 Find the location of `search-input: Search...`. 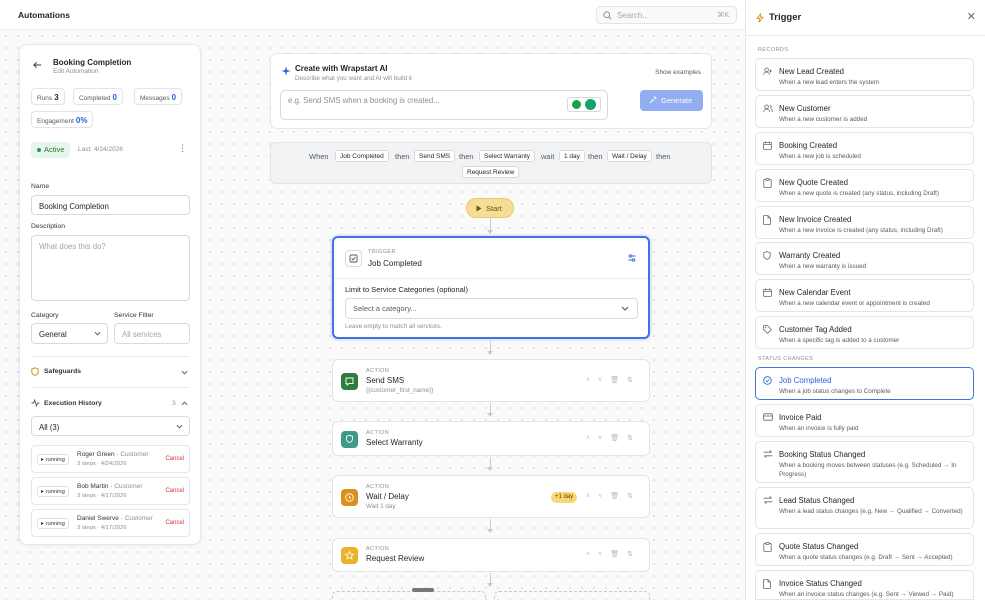

search-input: Search... is located at coordinates (633, 15).